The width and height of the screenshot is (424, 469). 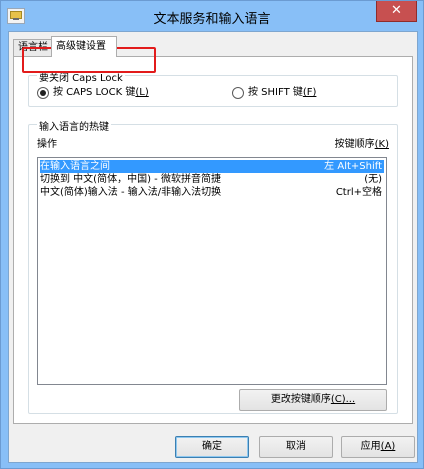 I want to click on radio-shift-label: 按 SHIFT 键(F), so click(x=282, y=92).